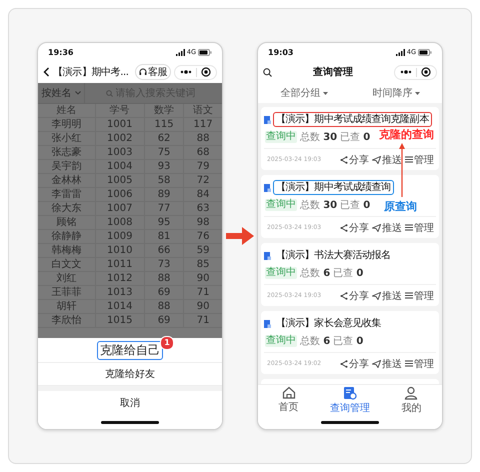 The image size is (480, 472). I want to click on query-title: 【演示】期中考试成绩查询克隆副本, so click(352, 119).